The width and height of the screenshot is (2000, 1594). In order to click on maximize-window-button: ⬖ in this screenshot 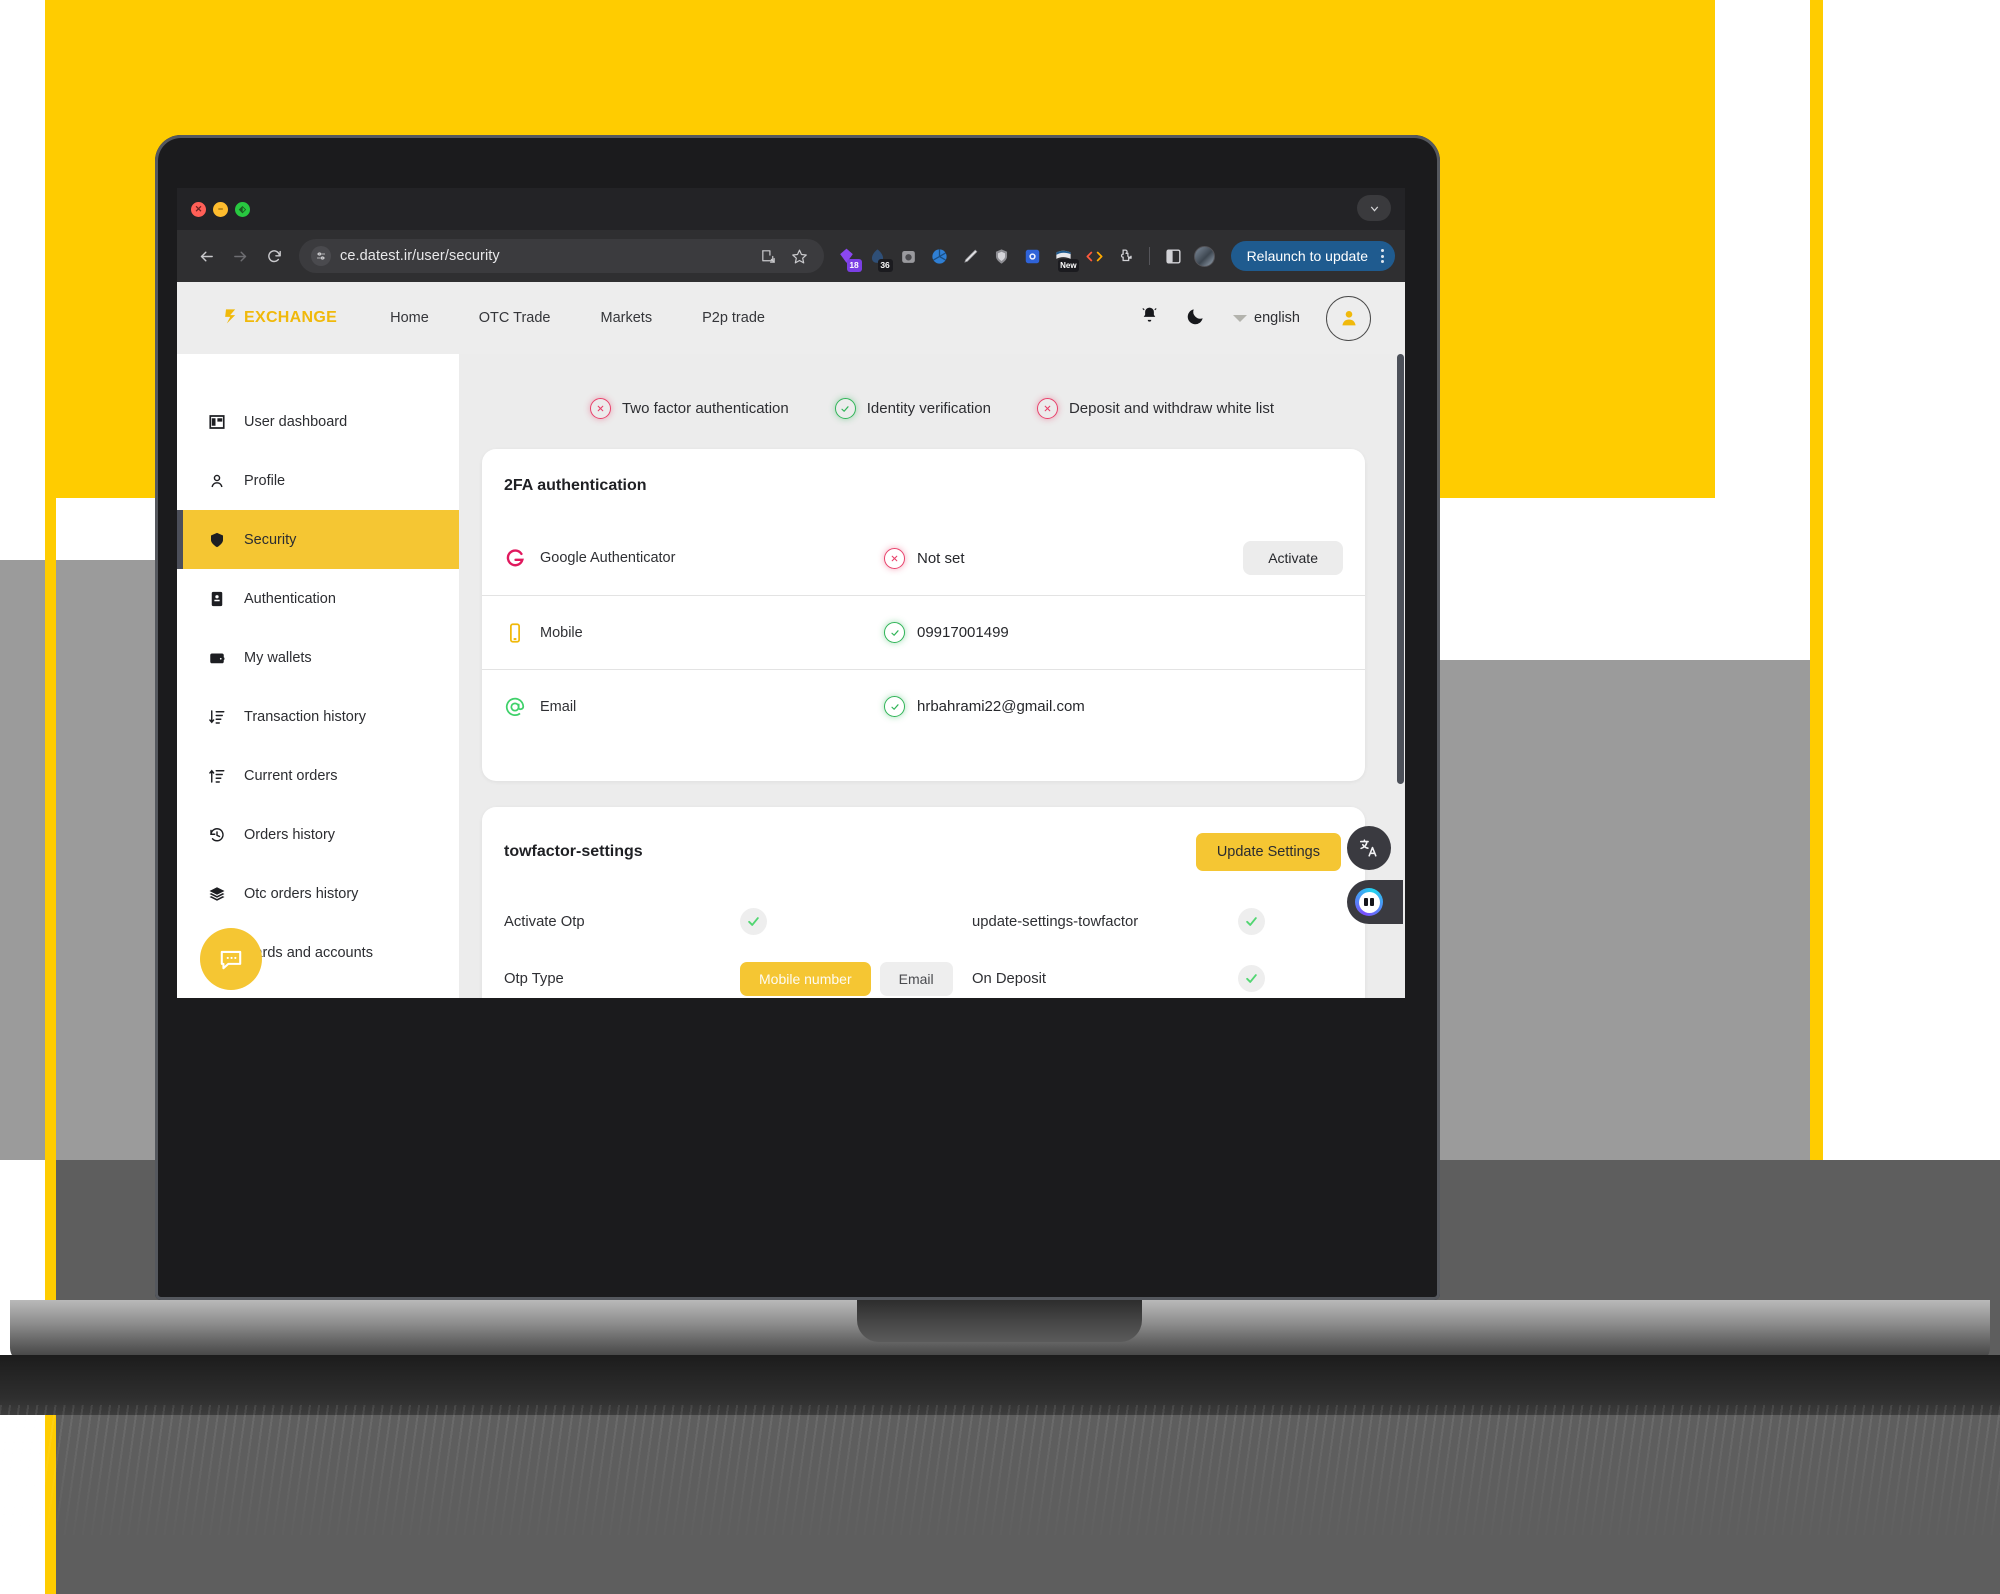, I will do `click(242, 209)`.